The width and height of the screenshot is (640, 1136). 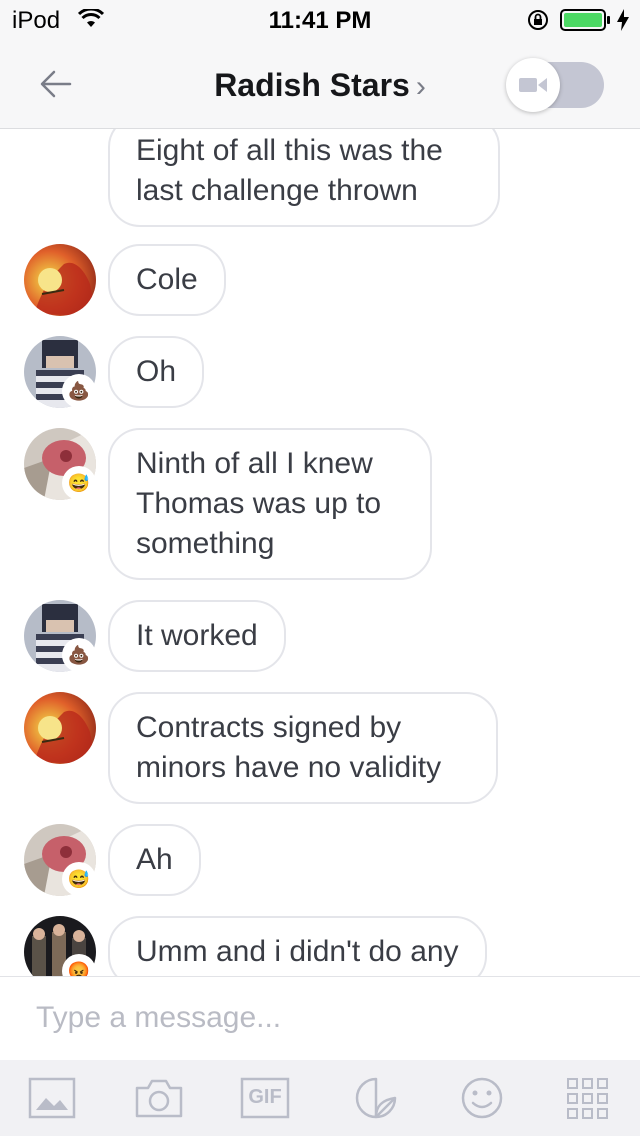 I want to click on message-bubble: Ah, so click(x=154, y=860).